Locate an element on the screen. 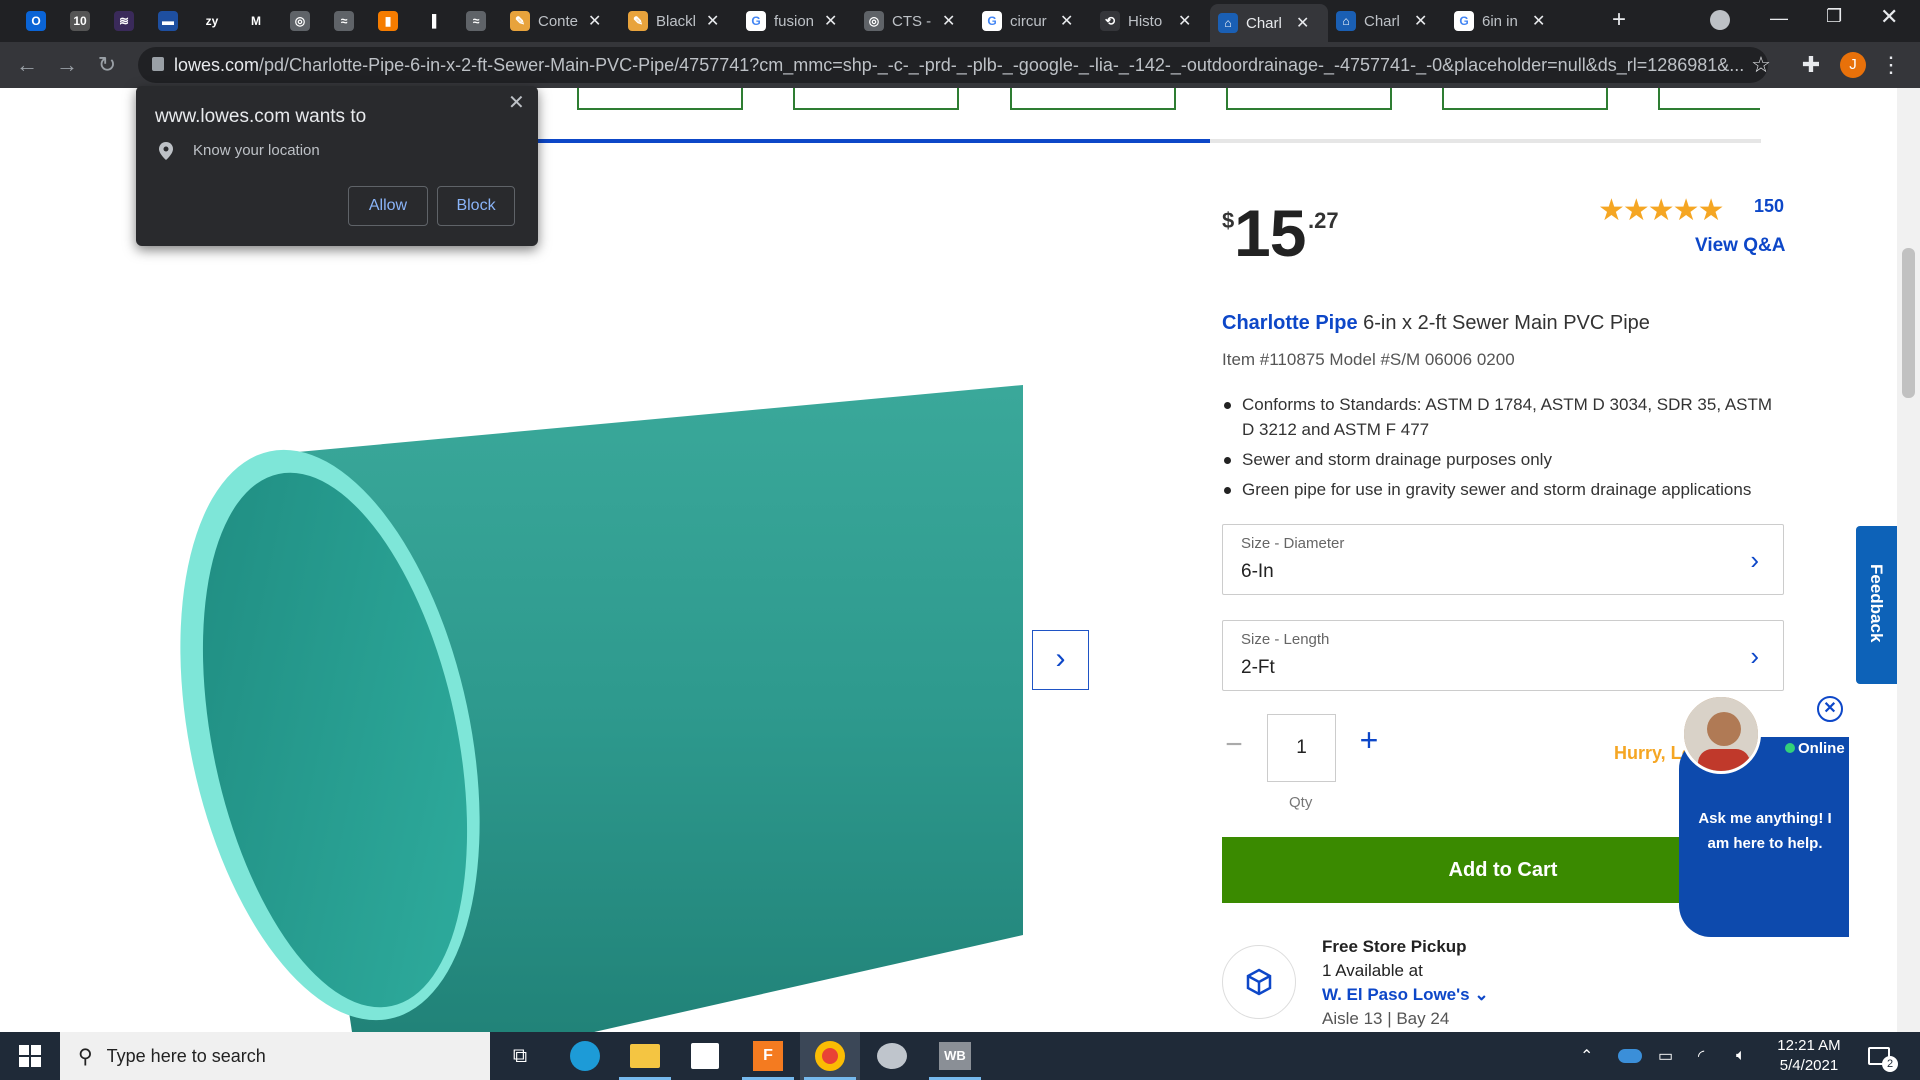  size-diameter-selector: Size - Diameter 6-In › is located at coordinates (1503, 559).